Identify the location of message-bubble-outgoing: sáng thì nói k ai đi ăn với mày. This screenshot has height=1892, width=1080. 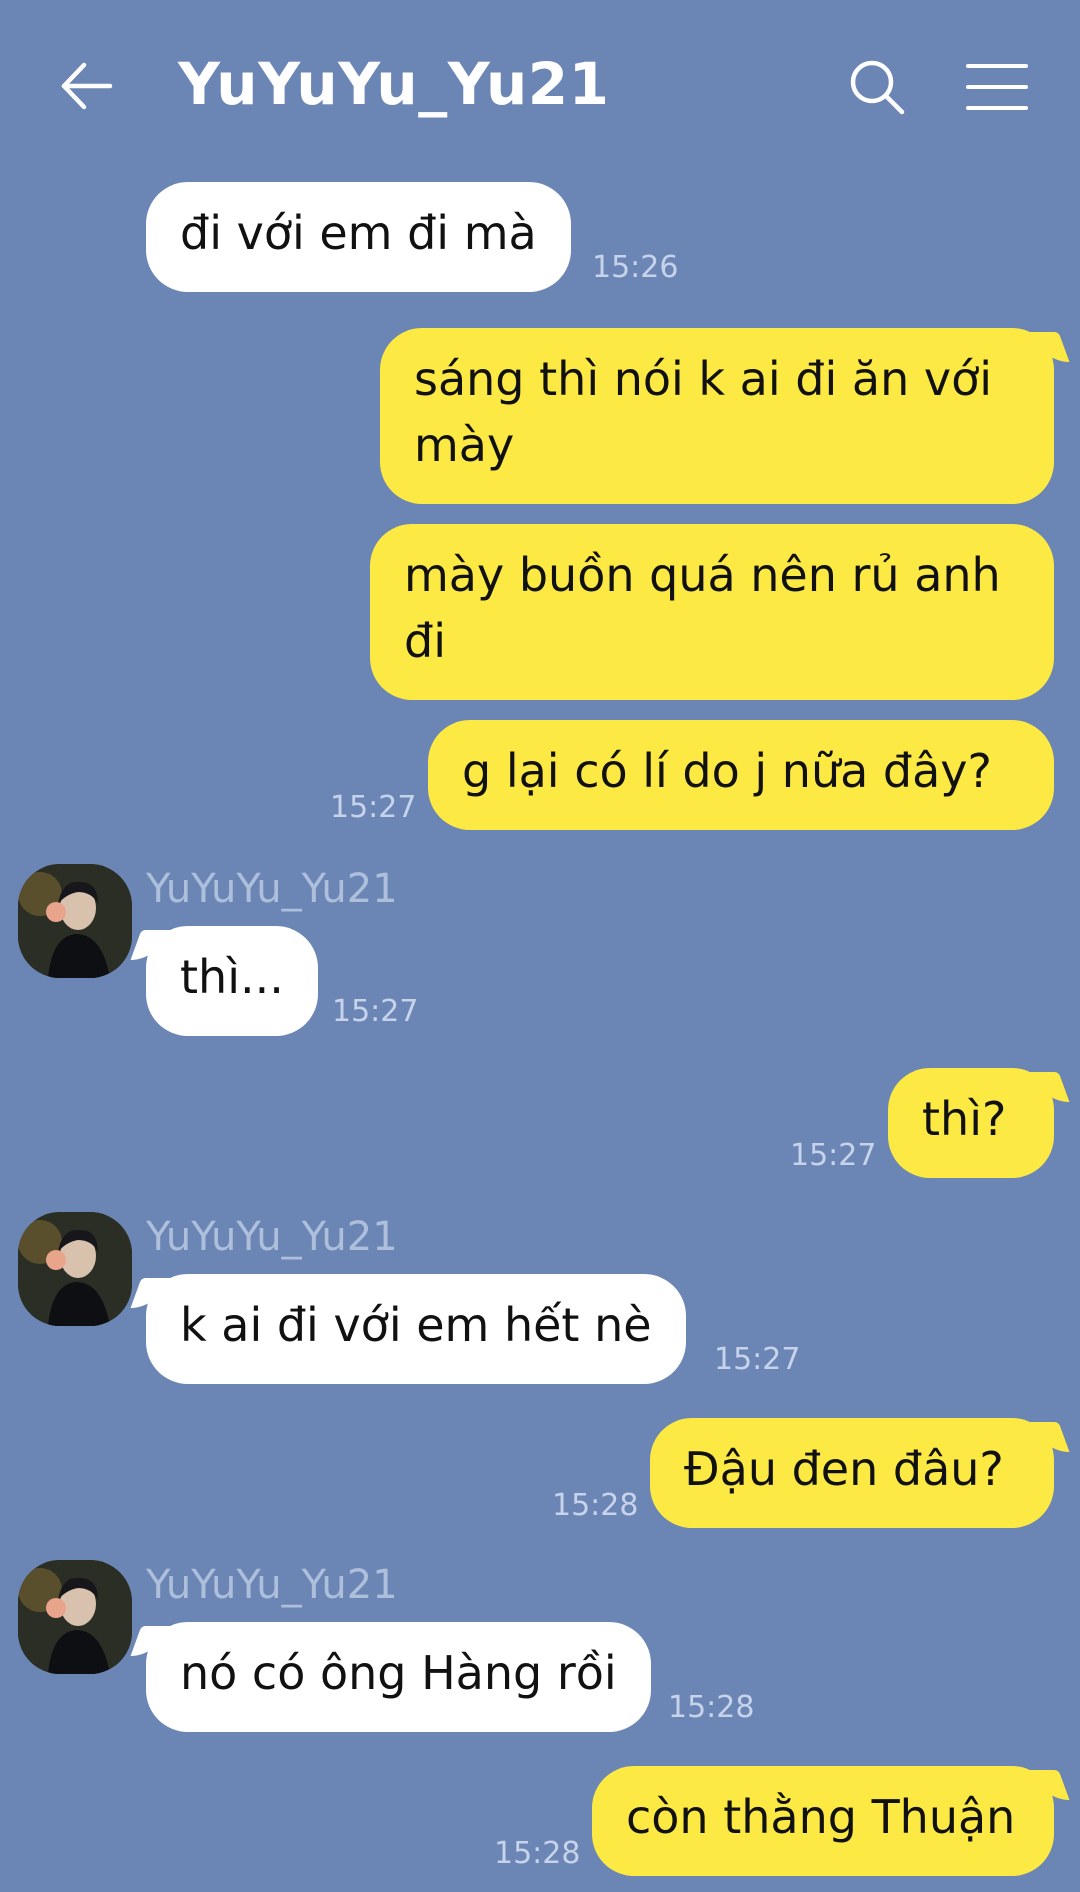
(717, 416).